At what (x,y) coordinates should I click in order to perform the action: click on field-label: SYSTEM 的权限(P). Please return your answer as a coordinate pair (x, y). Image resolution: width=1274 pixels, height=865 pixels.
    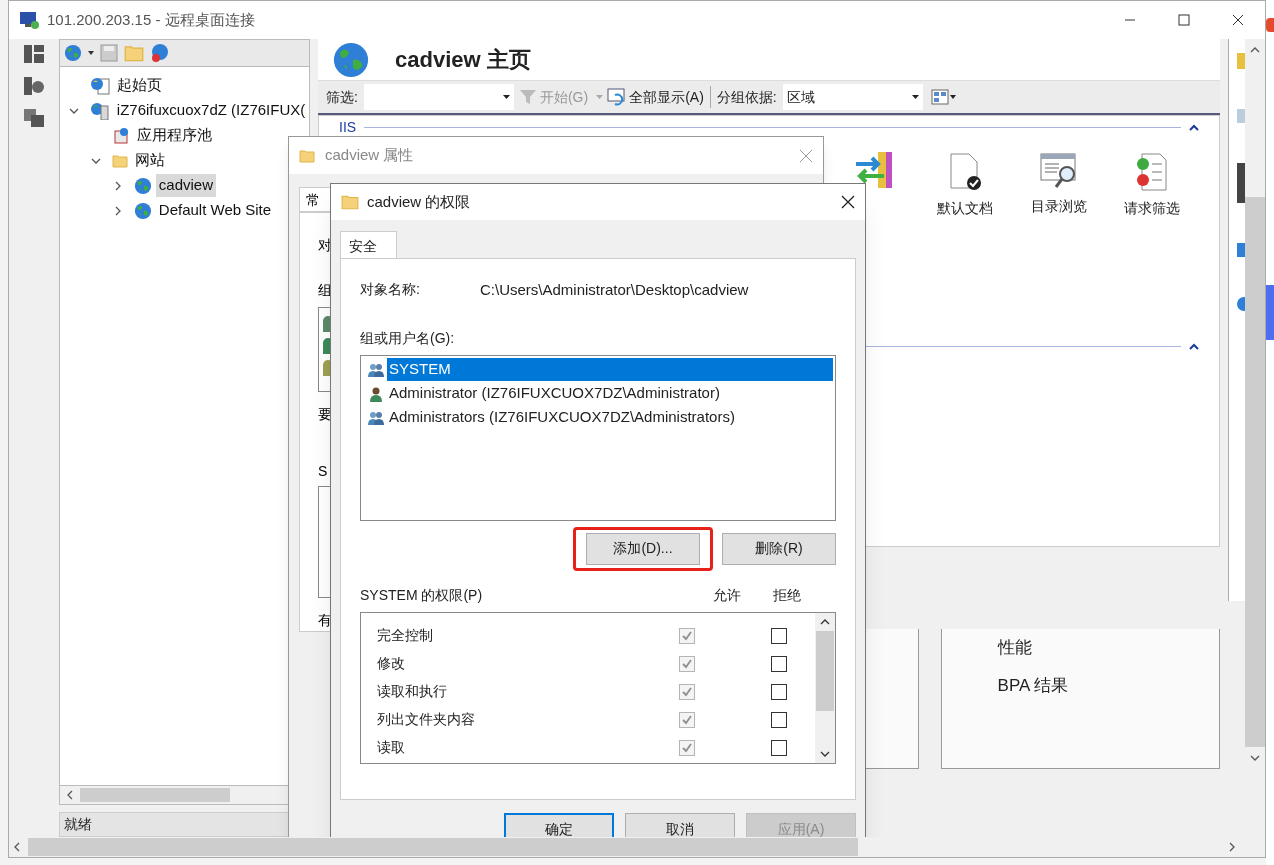
    Looking at the image, I should click on (422, 595).